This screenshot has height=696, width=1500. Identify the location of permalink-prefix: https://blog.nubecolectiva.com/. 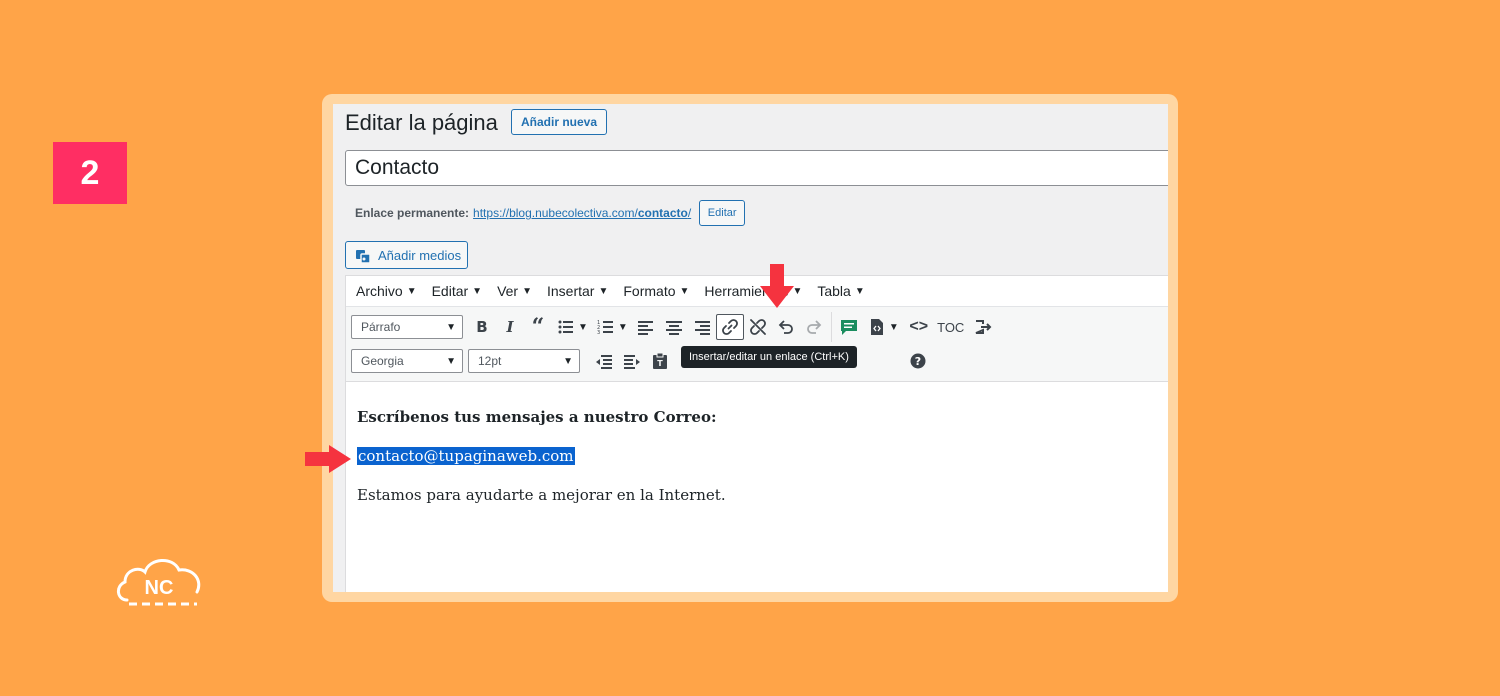
(555, 213).